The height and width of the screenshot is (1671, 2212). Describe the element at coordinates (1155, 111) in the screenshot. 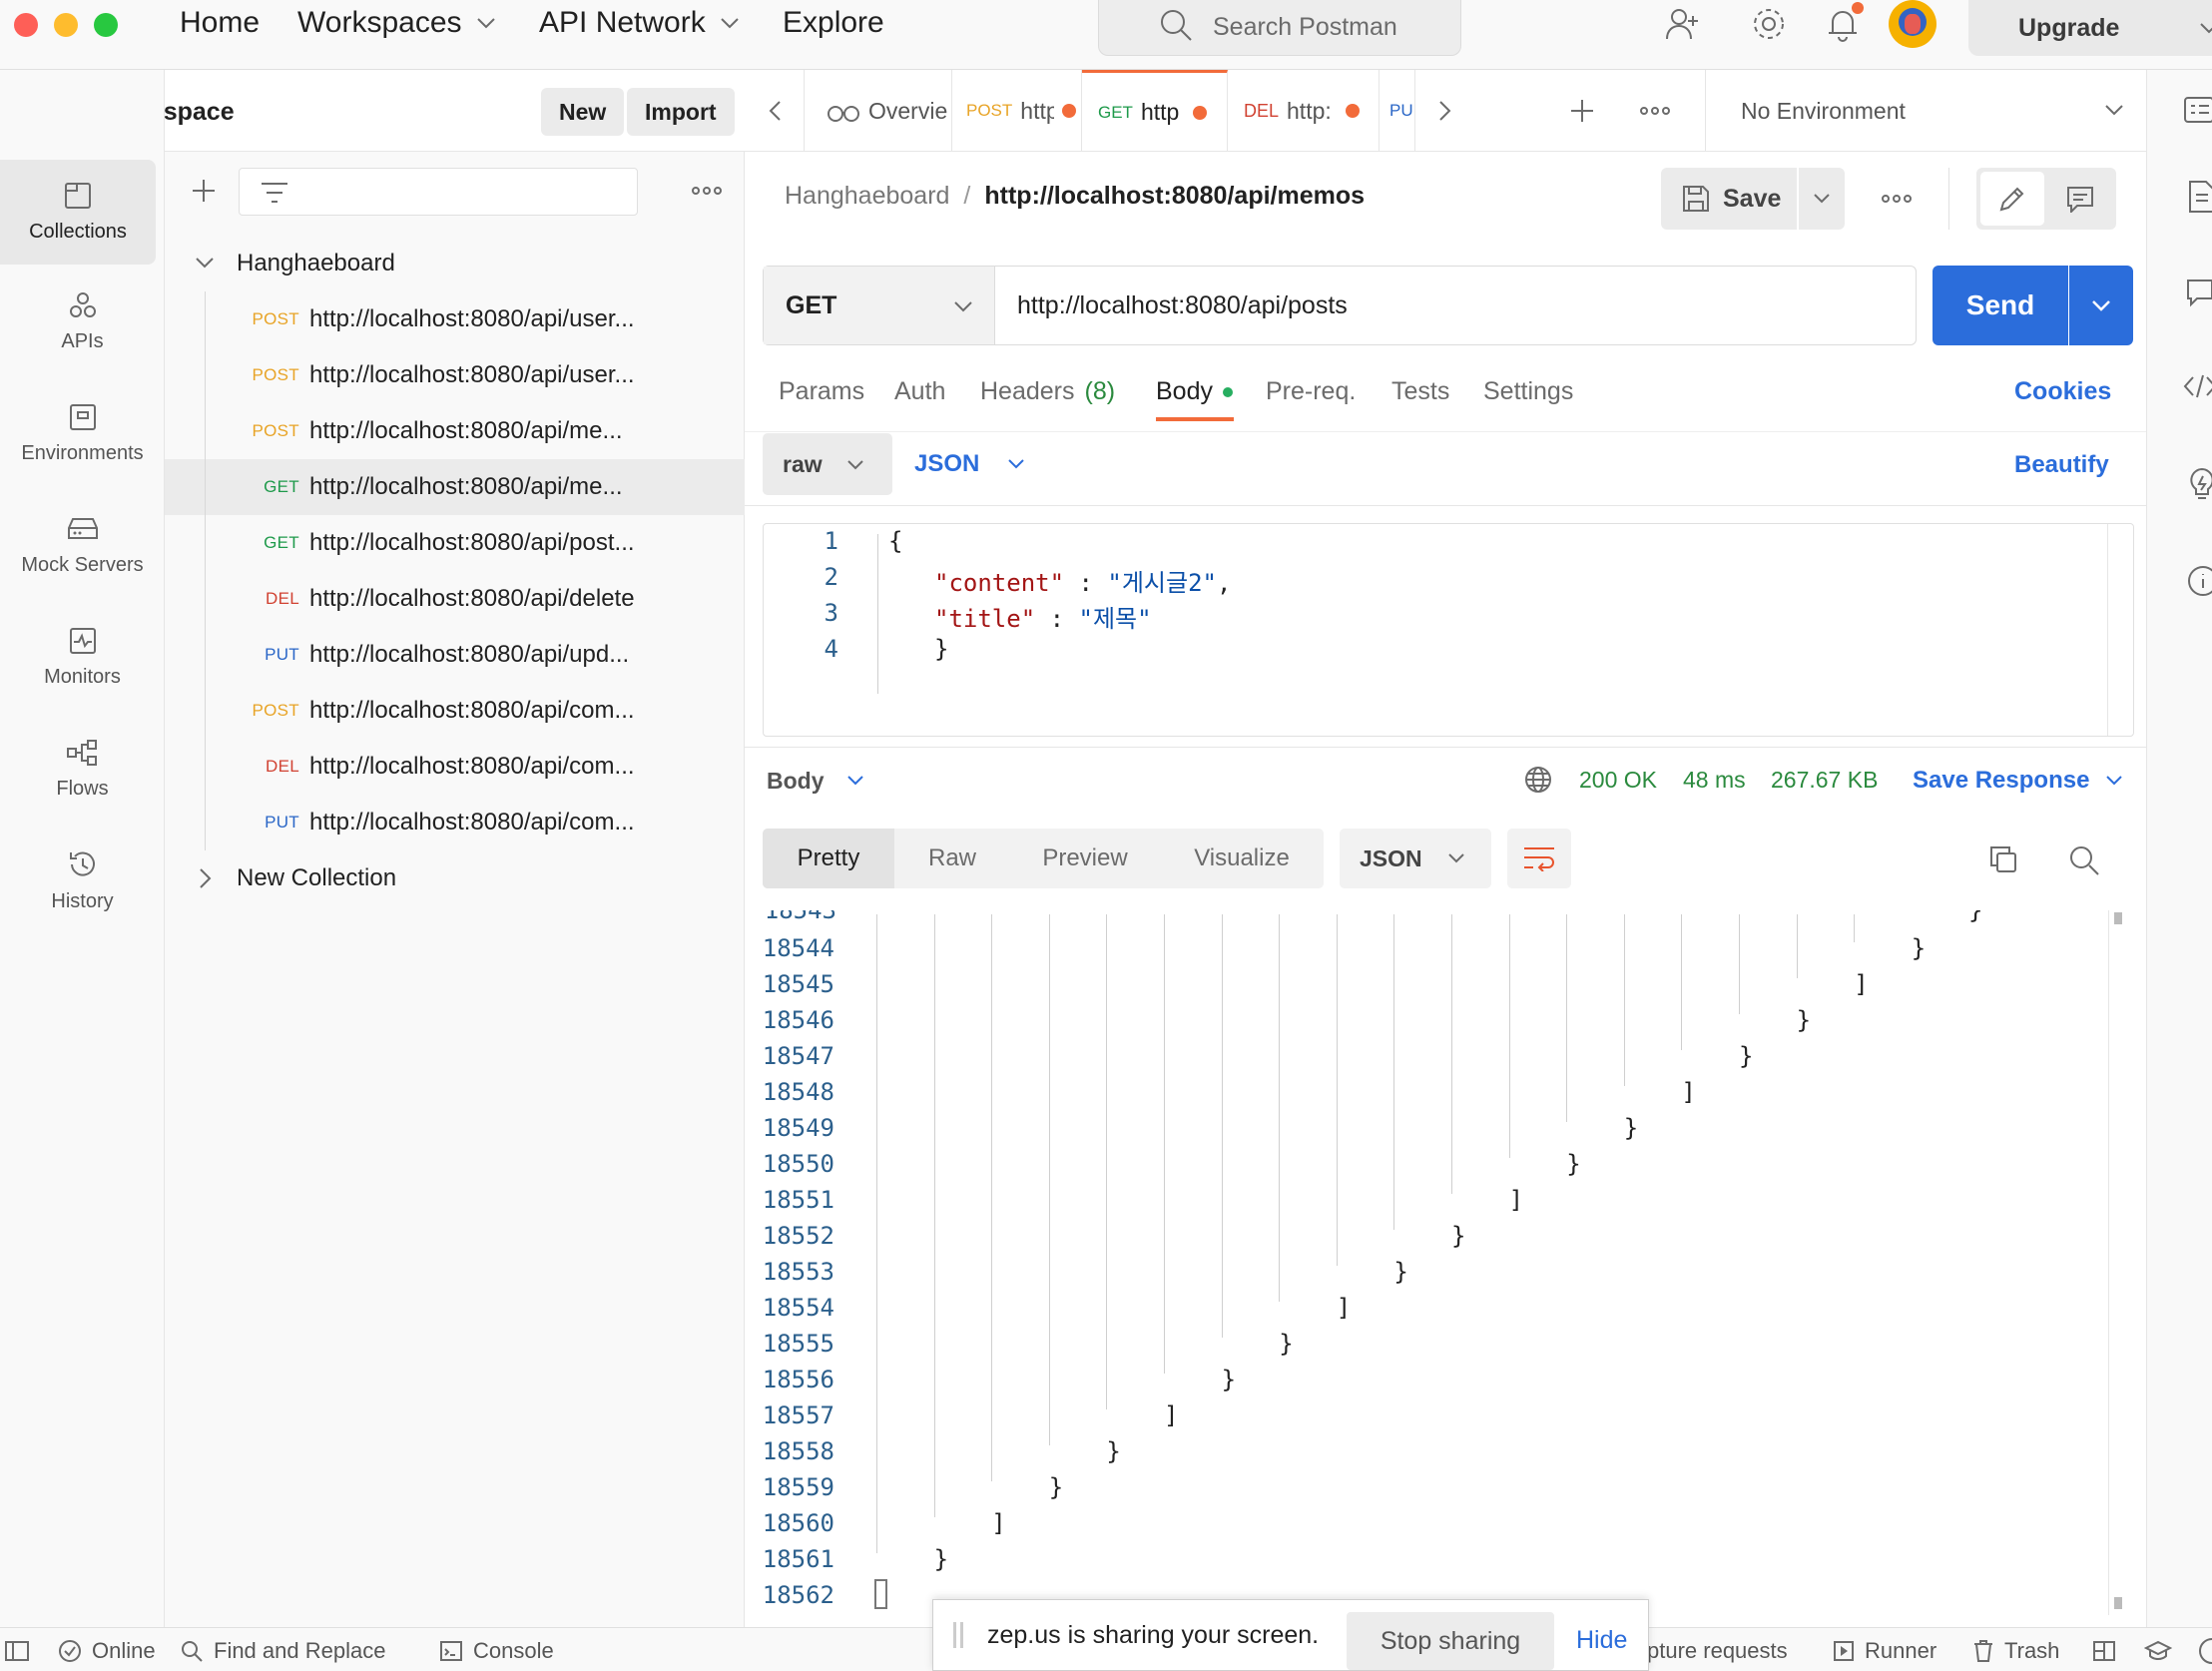

I see `tab-get-request-active: GET http` at that location.